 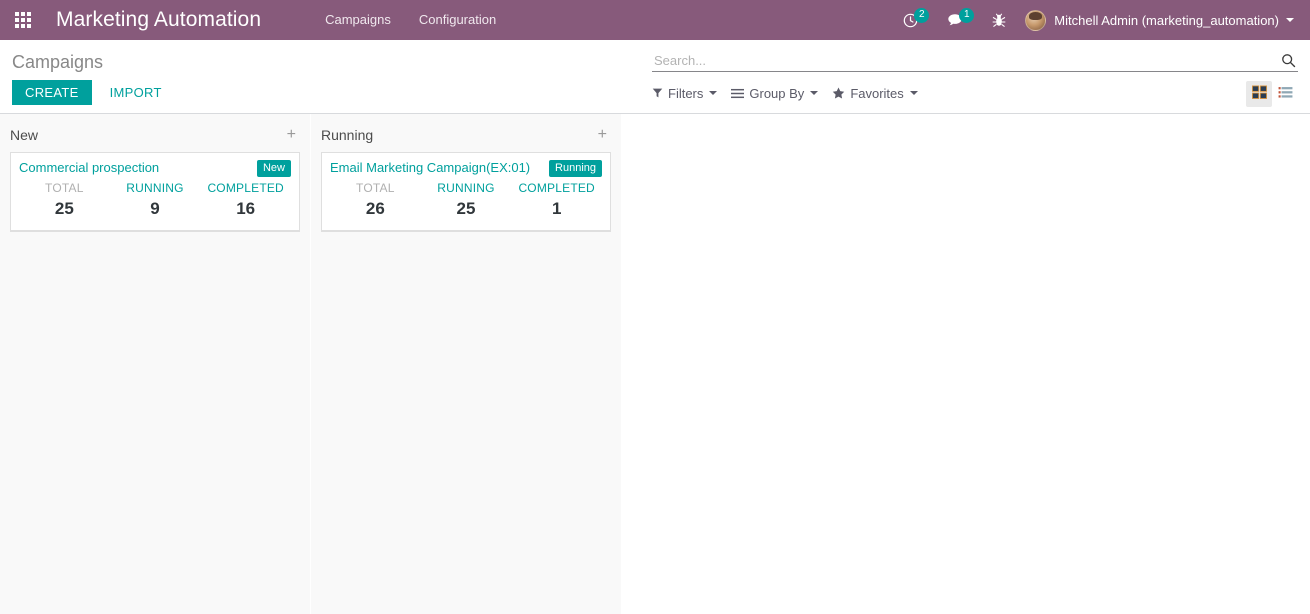 What do you see at coordinates (738, 93) in the screenshot?
I see `group-bars-icon` at bounding box center [738, 93].